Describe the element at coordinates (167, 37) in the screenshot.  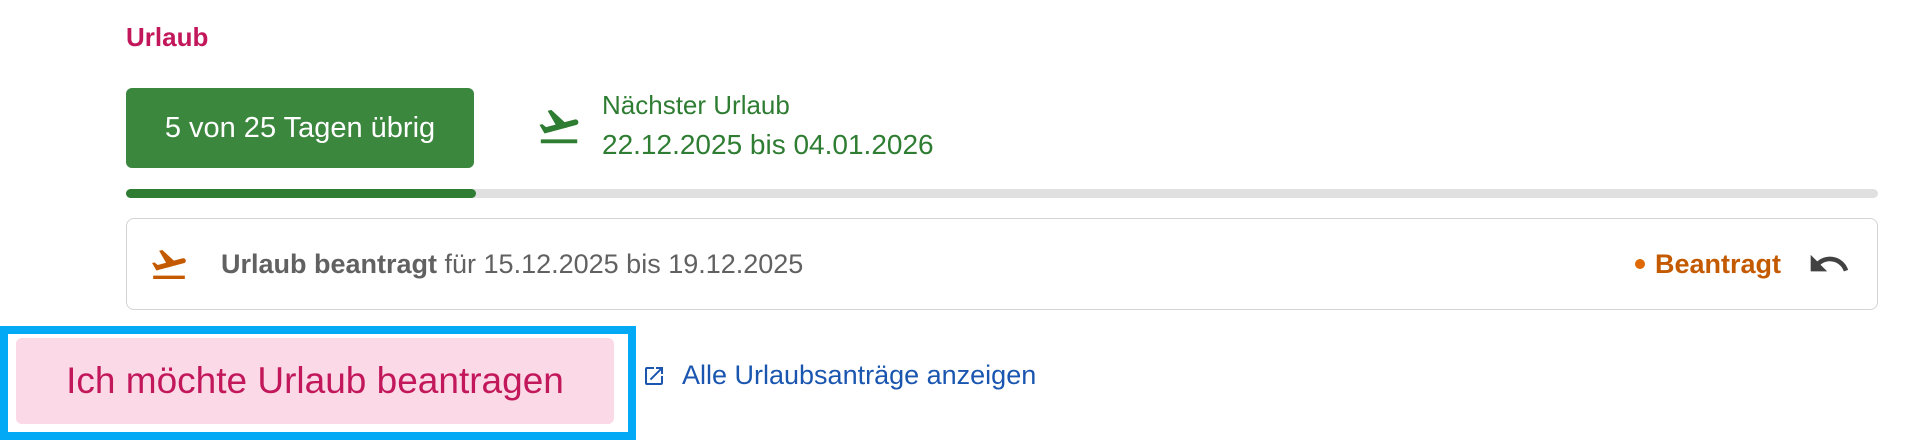
I see `section-title: Urlaub` at that location.